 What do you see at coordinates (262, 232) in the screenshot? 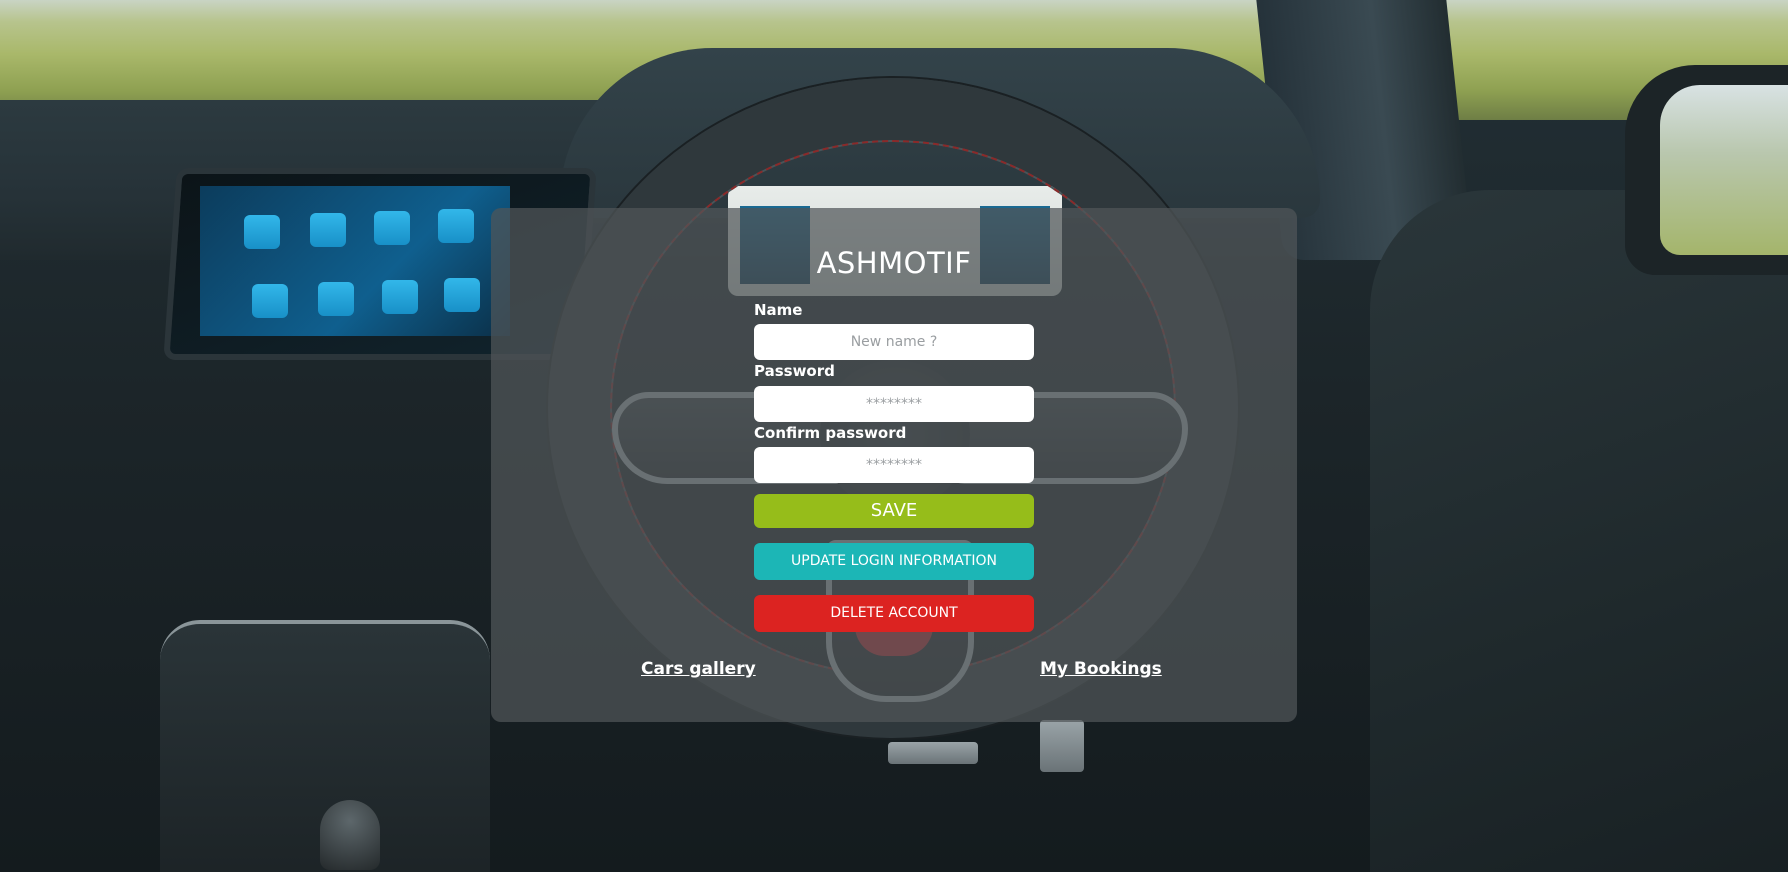
I see `radio-media-tile-icon` at bounding box center [262, 232].